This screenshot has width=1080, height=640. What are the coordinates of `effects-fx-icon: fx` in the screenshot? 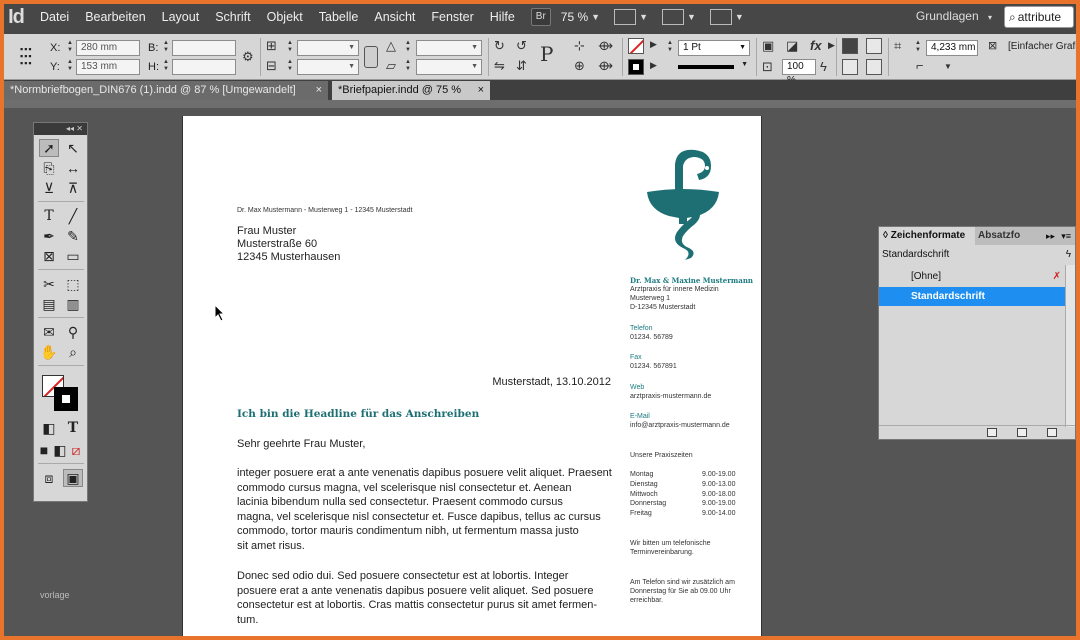 It's located at (816, 45).